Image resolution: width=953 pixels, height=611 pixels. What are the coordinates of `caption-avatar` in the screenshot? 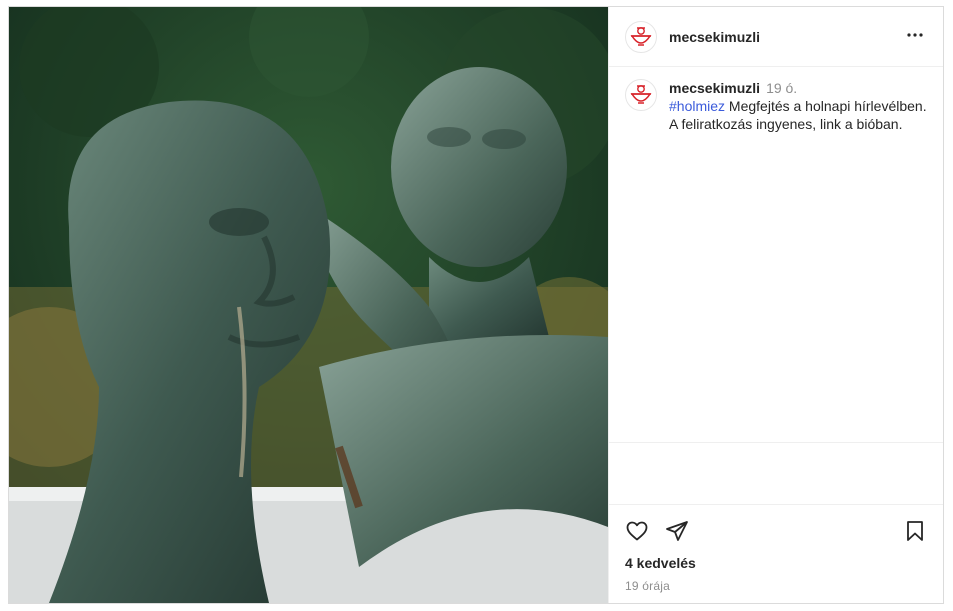 It's located at (641, 95).